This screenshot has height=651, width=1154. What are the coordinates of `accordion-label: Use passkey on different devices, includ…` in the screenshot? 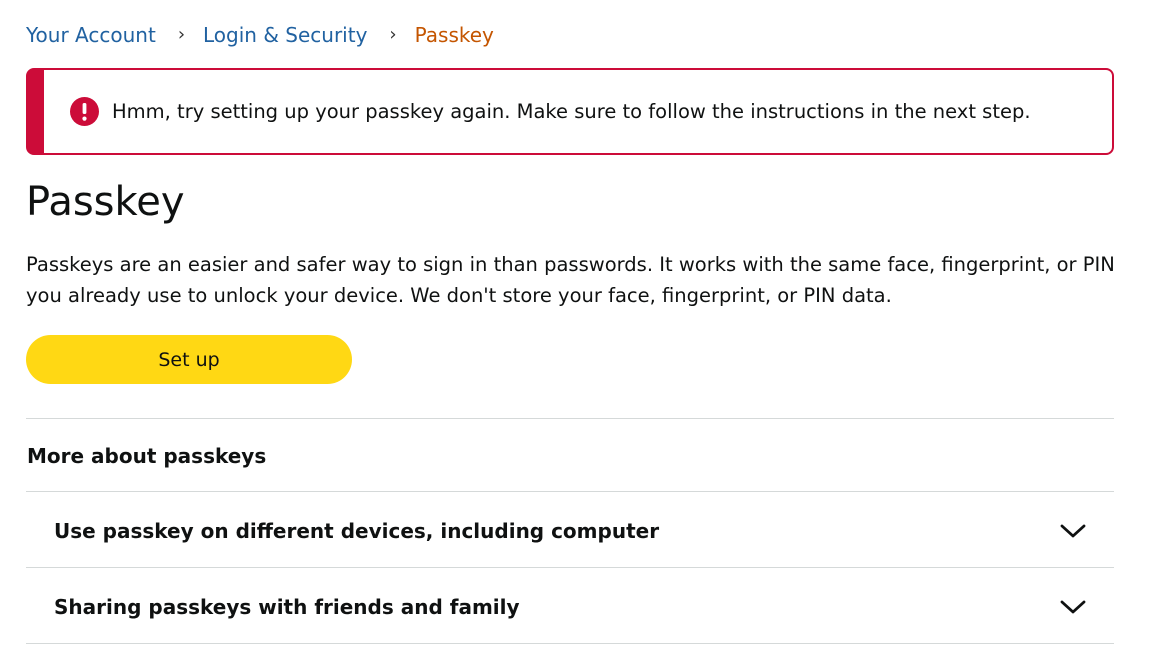 It's located at (357, 530).